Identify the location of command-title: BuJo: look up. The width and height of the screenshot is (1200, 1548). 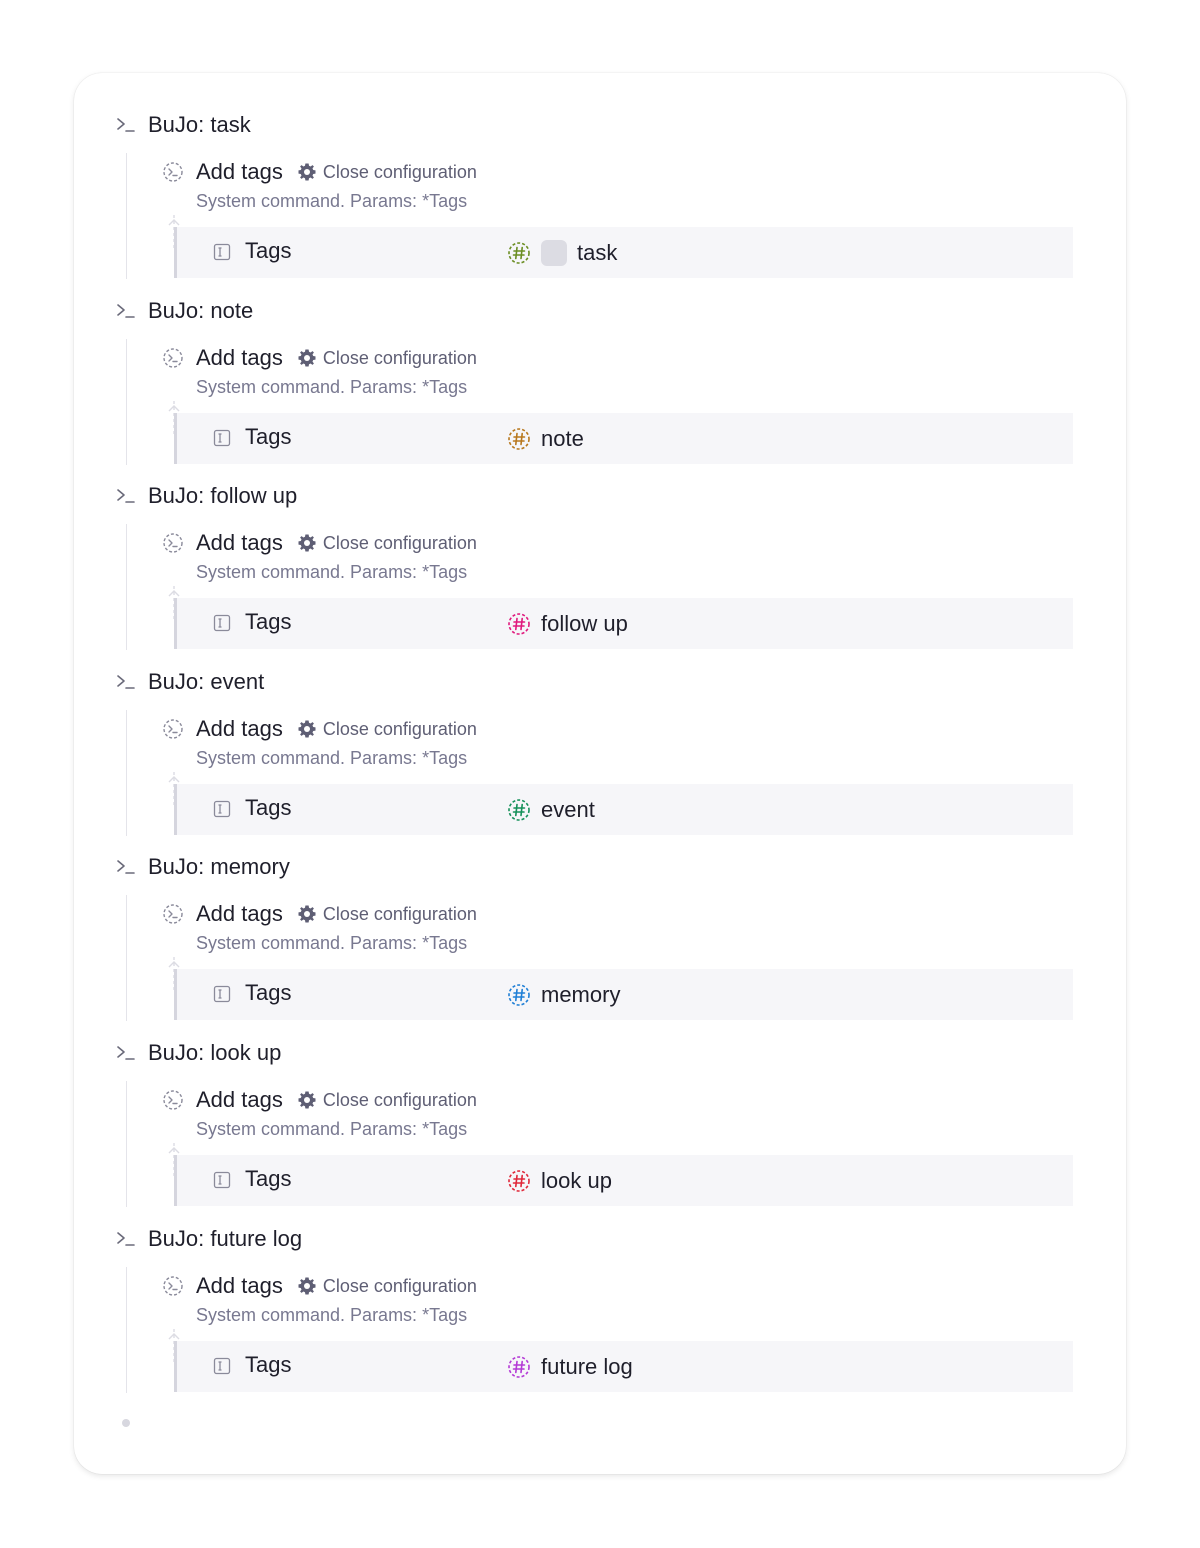
(215, 1052).